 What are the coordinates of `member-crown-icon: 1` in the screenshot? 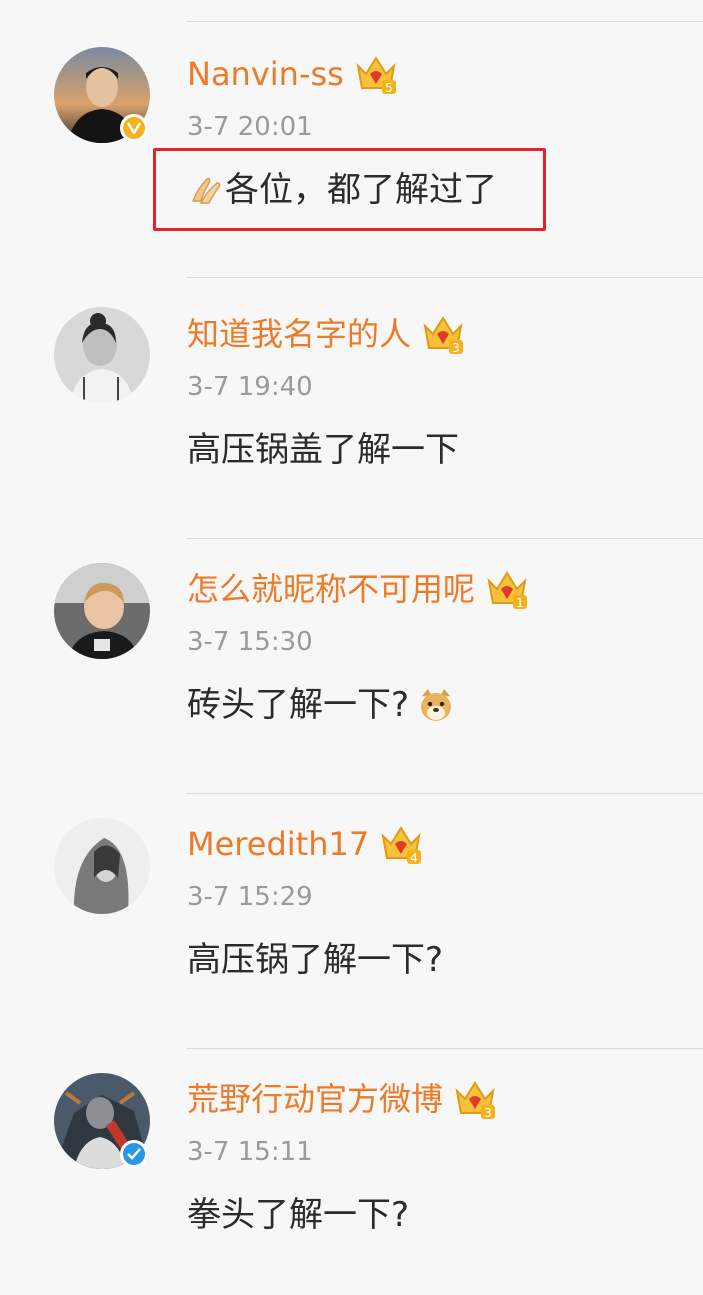 It's located at (507, 589).